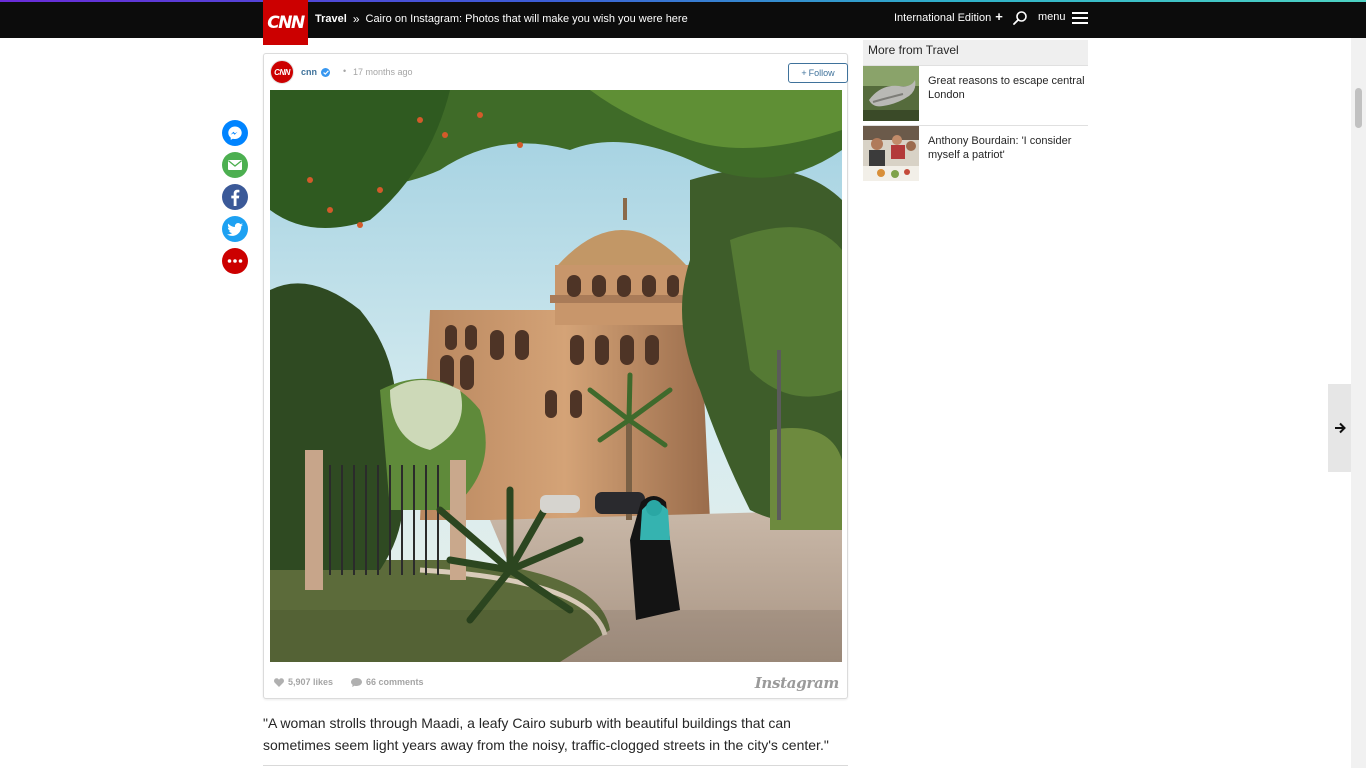  What do you see at coordinates (797, 683) in the screenshot?
I see `instagram-wordmark: Instagram` at bounding box center [797, 683].